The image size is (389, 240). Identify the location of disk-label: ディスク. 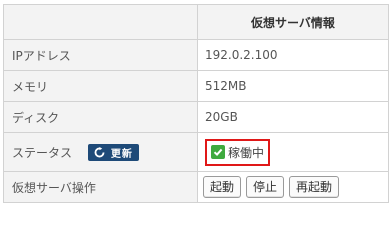
(100, 117).